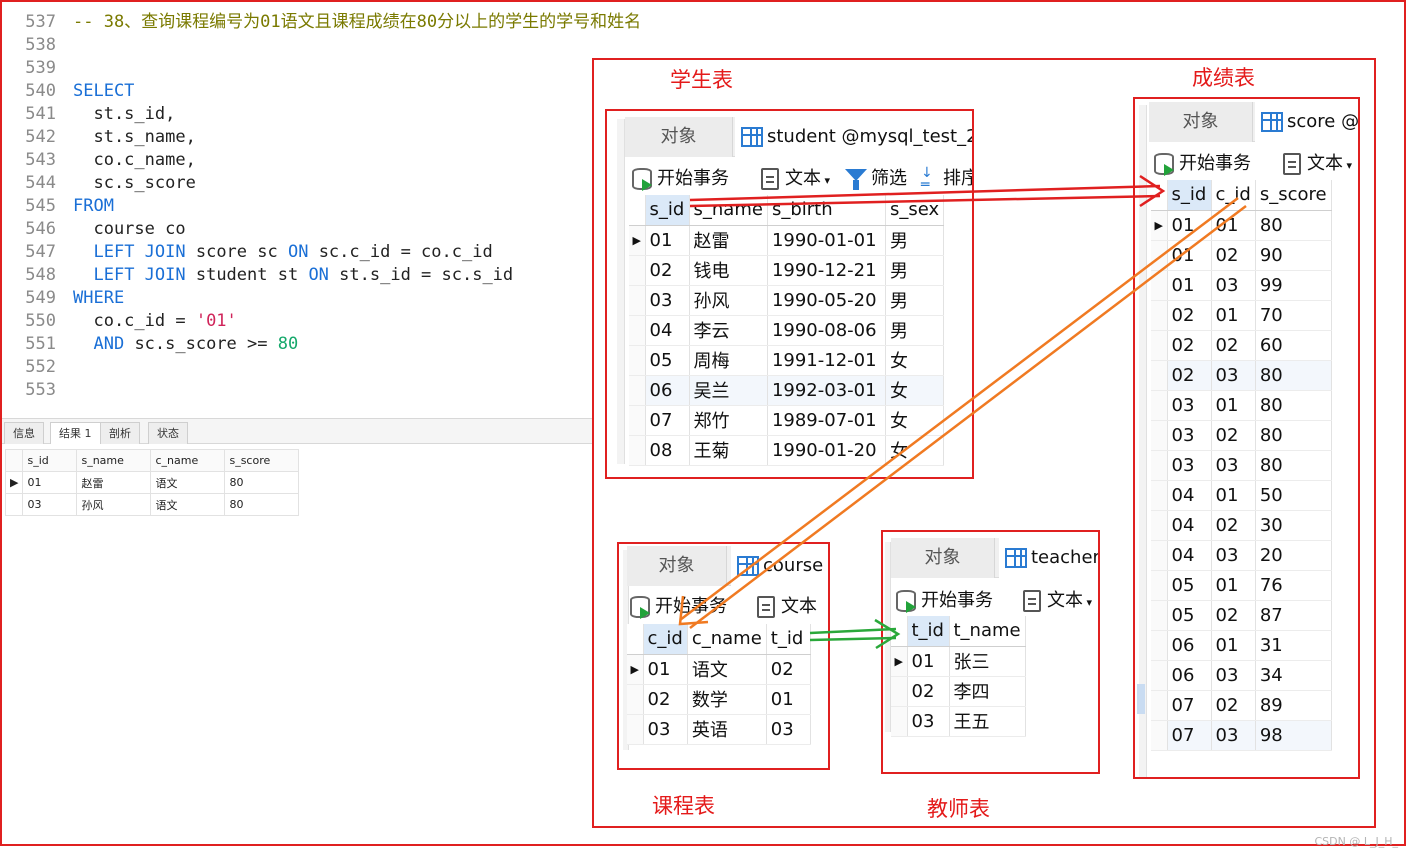 Image resolution: width=1410 pixels, height=854 pixels. What do you see at coordinates (855, 634) in the screenshot?
I see `green-arrow-course-to-teacher` at bounding box center [855, 634].